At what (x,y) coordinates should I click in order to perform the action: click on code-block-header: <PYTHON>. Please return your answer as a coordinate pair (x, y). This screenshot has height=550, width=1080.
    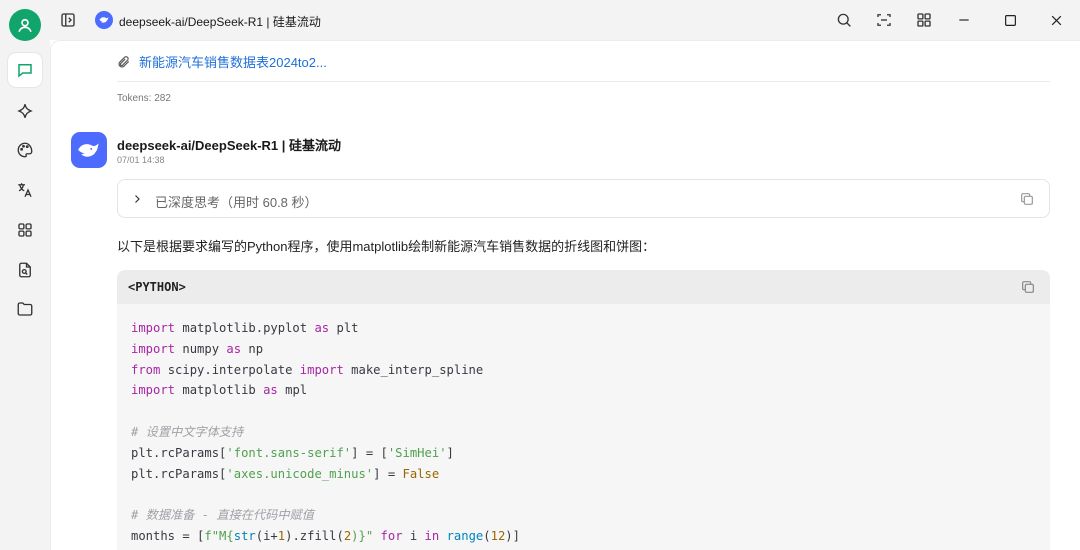
    Looking at the image, I should click on (583, 287).